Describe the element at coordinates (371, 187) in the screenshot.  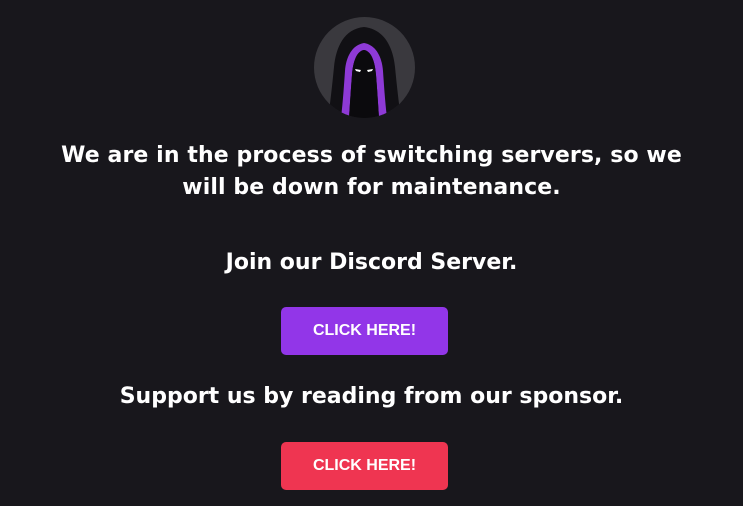
I see `maintenance-message-line-2: will be down for maintenance.` at that location.